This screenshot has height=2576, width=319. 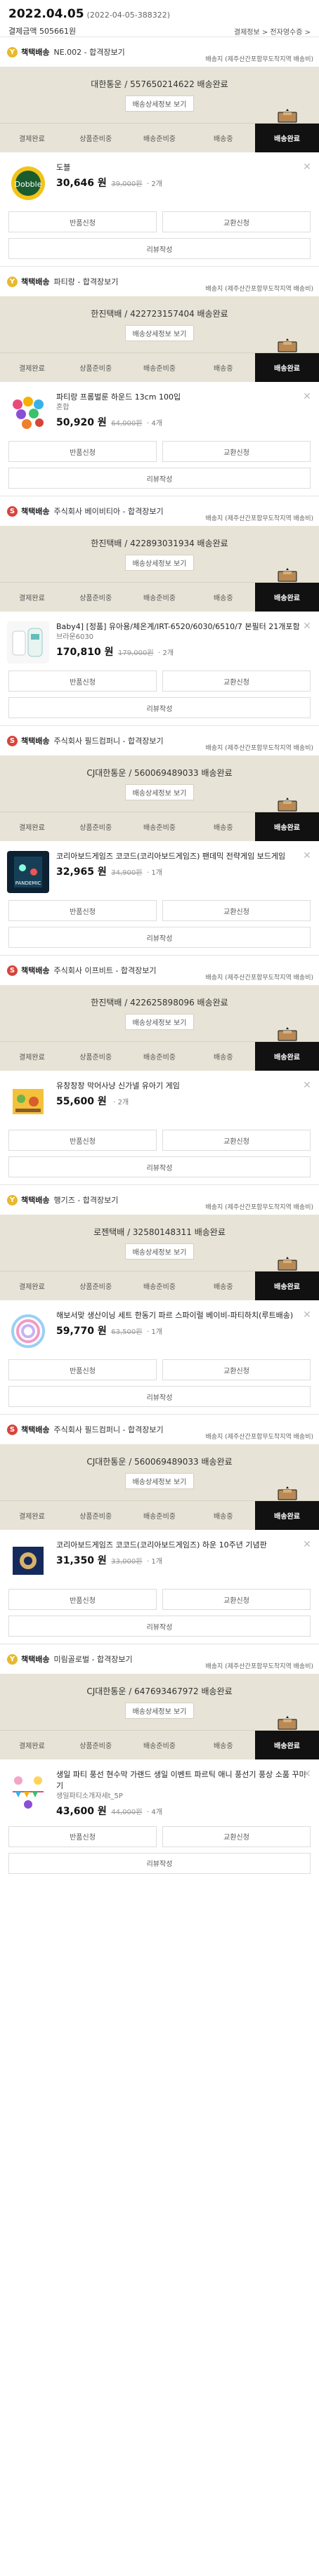 What do you see at coordinates (32, 1058) in the screenshot?
I see `step-label: 결제완료` at bounding box center [32, 1058].